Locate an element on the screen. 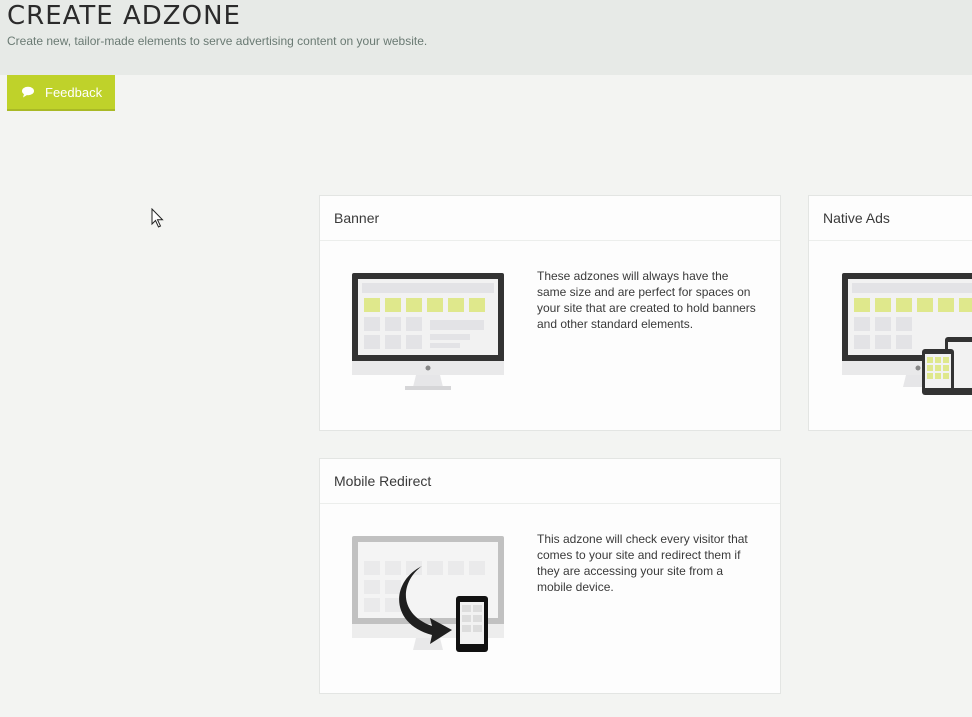  native-ads-card: Native Ads is located at coordinates (890, 313).